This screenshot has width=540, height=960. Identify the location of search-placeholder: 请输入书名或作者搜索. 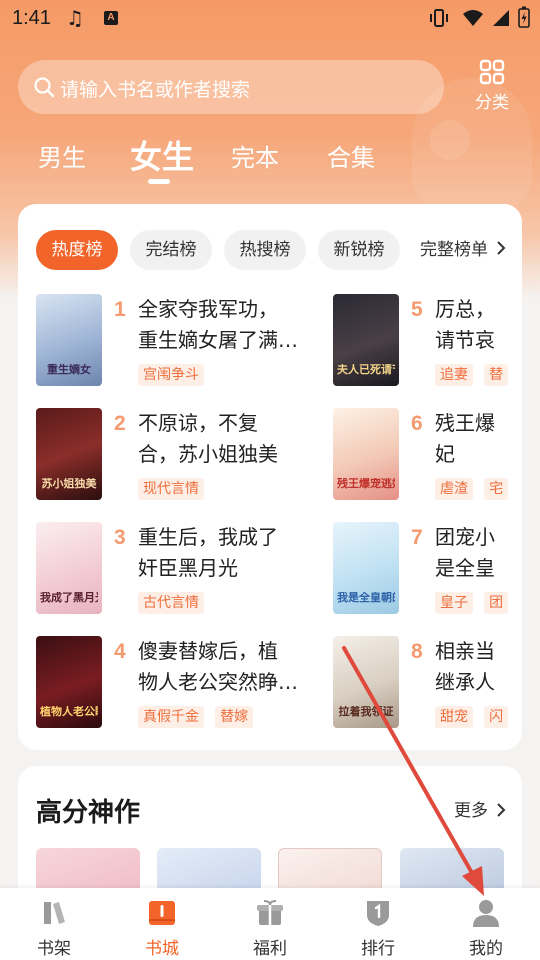
(155, 90).